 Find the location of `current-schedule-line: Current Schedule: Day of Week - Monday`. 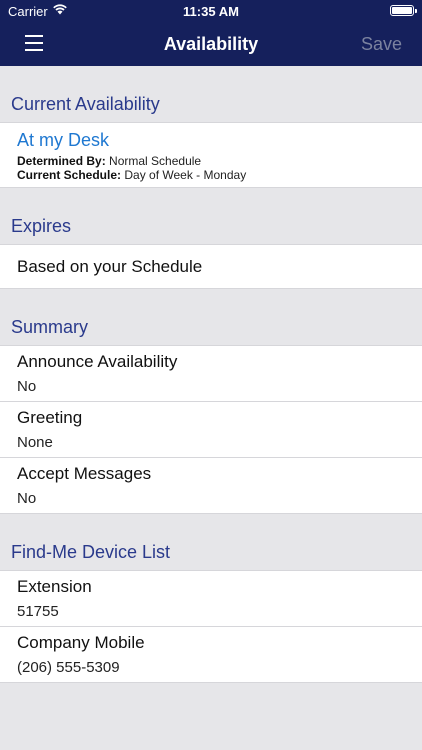

current-schedule-line: Current Schedule: Day of Week - Monday is located at coordinates (219, 175).